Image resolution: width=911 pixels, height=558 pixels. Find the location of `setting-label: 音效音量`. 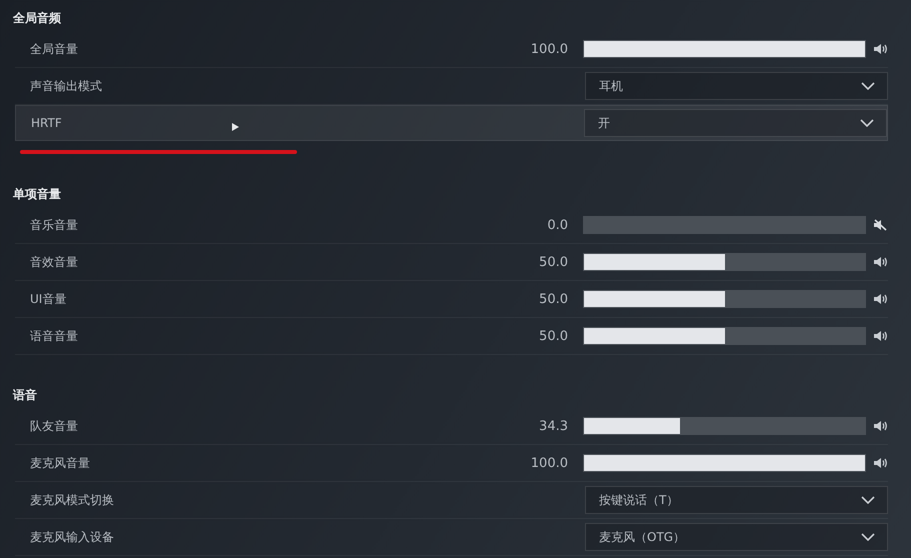

setting-label: 音效音量 is located at coordinates (54, 262).